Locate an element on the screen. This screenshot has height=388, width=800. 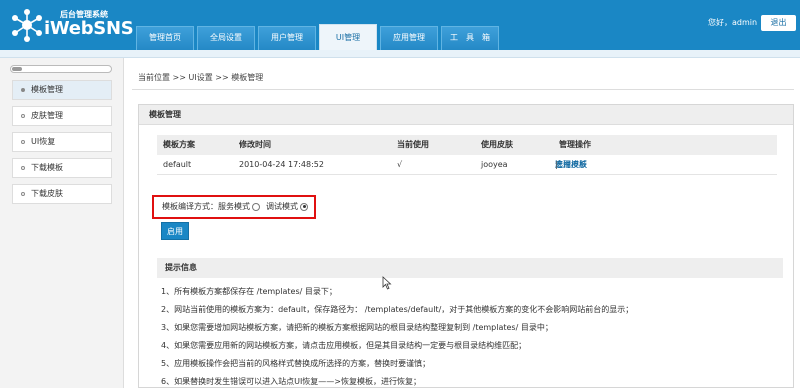
tab-global-settings: 全局设置 is located at coordinates (226, 38).